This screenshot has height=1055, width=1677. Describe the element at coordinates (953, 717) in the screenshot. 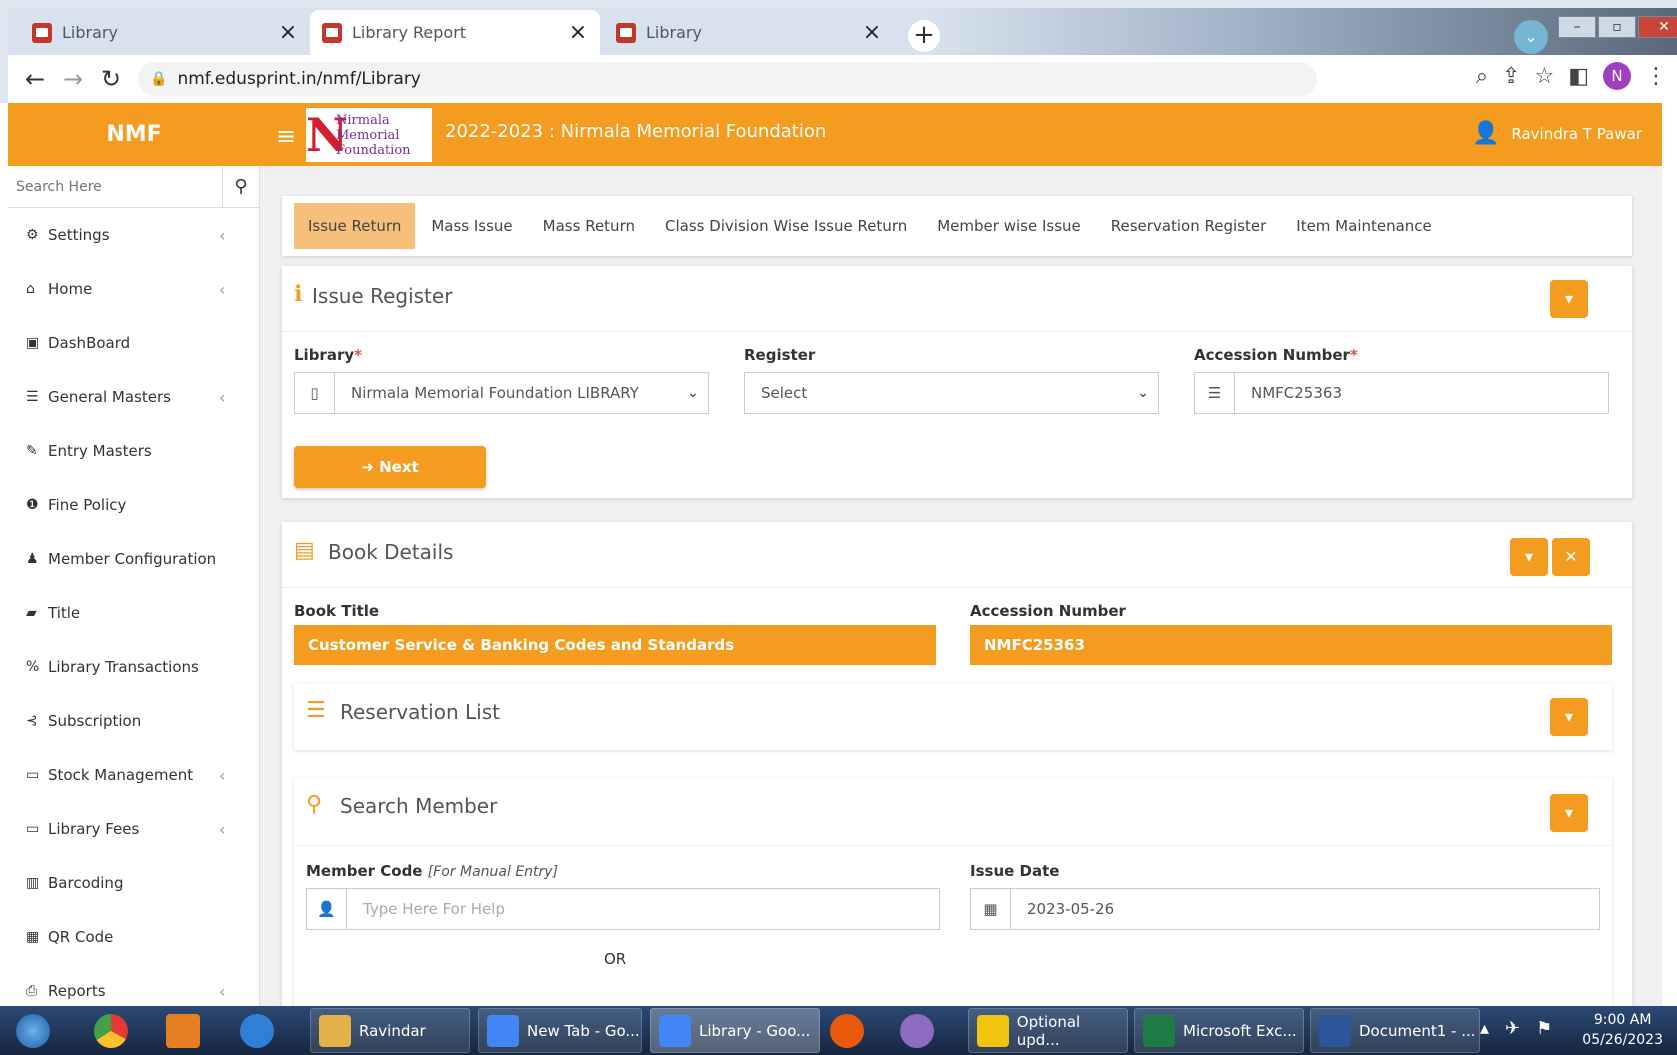

I see `reservation-list-card: ☰ Reservation List ▾` at that location.